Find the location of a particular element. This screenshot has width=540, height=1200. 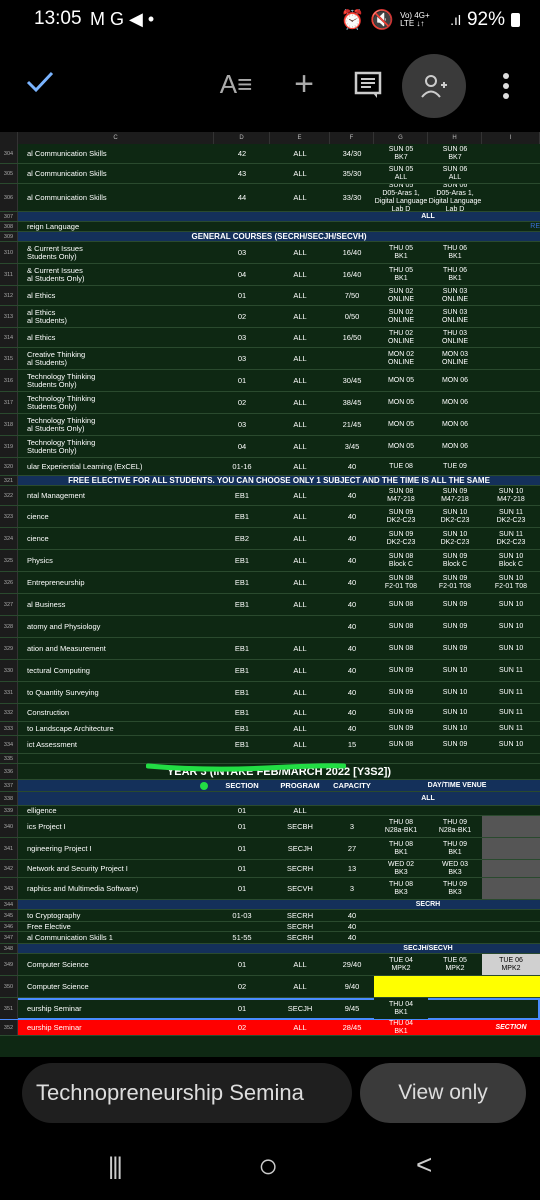

cell-g: THU 08 N28a-BK1 is located at coordinates (401, 826).